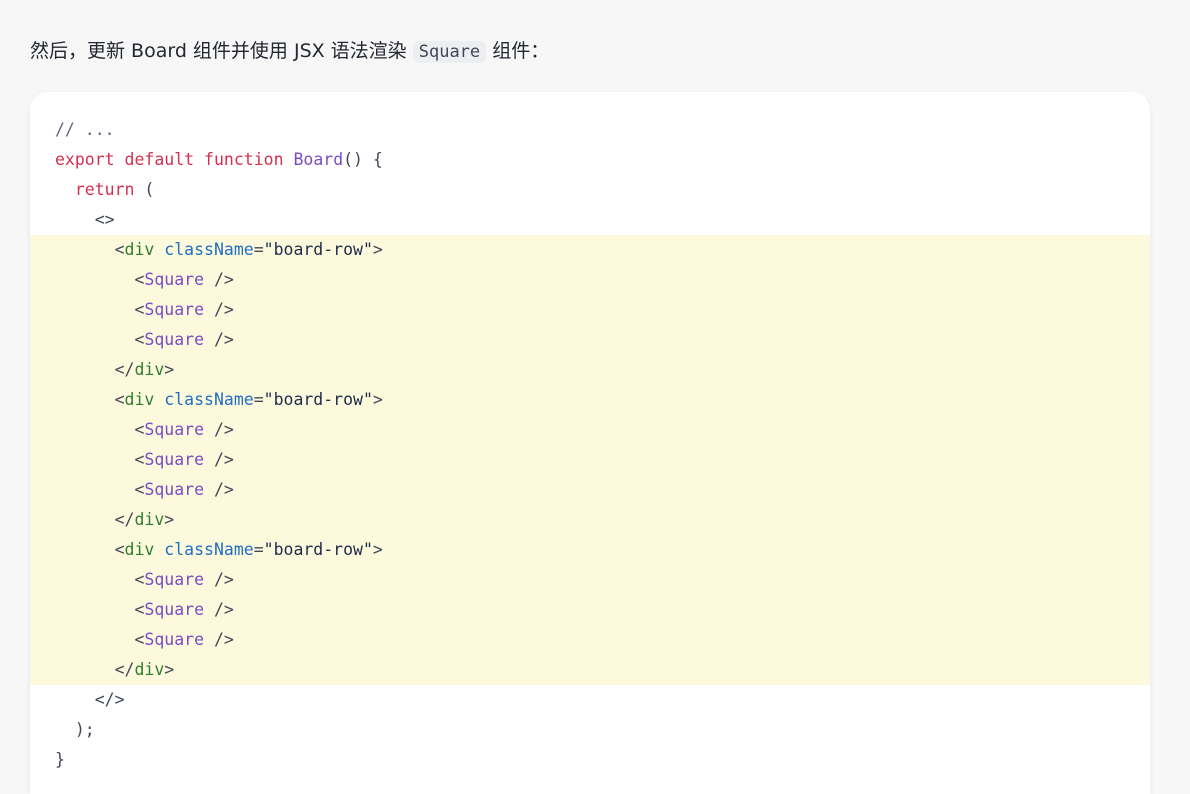  I want to click on code-keyword: return, so click(104, 189).